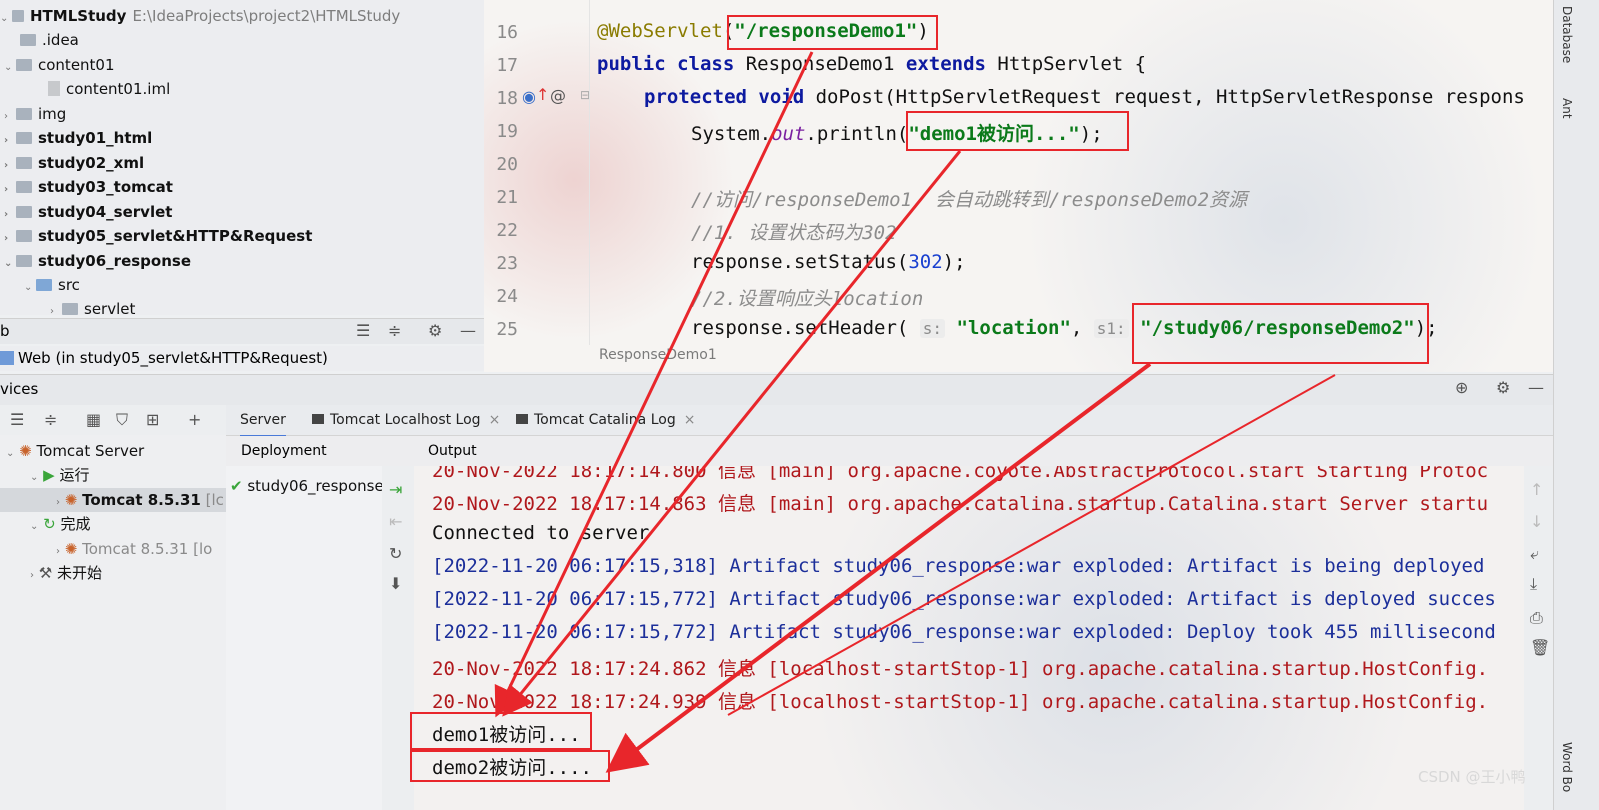 The width and height of the screenshot is (1599, 810). What do you see at coordinates (1461, 387) in the screenshot?
I see `crosshair-icon: ⊕` at bounding box center [1461, 387].